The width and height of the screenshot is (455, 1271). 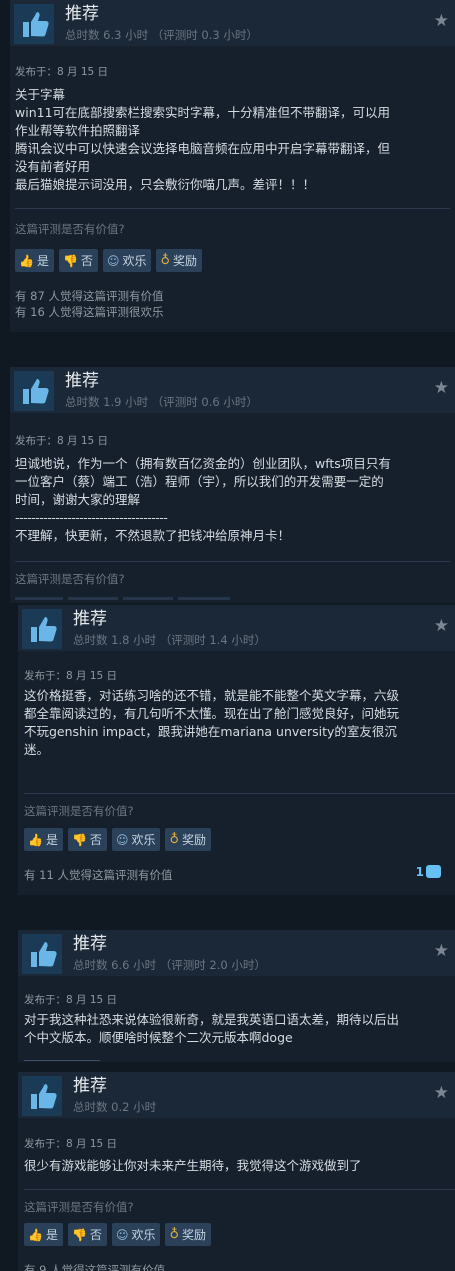 What do you see at coordinates (236, 628) in the screenshot?
I see `review-header: 推荐 总时数 1.8 小时 （评测时 1.4 小时） ★` at bounding box center [236, 628].